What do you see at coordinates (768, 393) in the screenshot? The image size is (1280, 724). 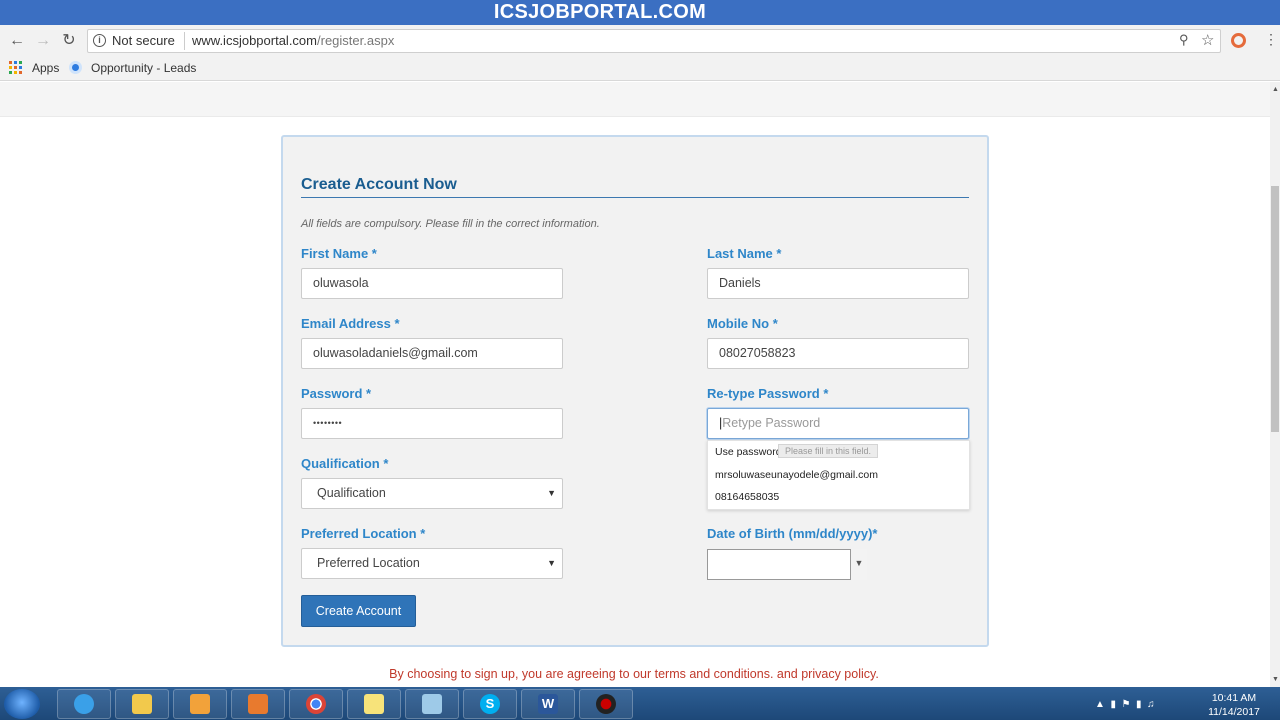 I see `retype-password-label: Re-type Password *` at bounding box center [768, 393].